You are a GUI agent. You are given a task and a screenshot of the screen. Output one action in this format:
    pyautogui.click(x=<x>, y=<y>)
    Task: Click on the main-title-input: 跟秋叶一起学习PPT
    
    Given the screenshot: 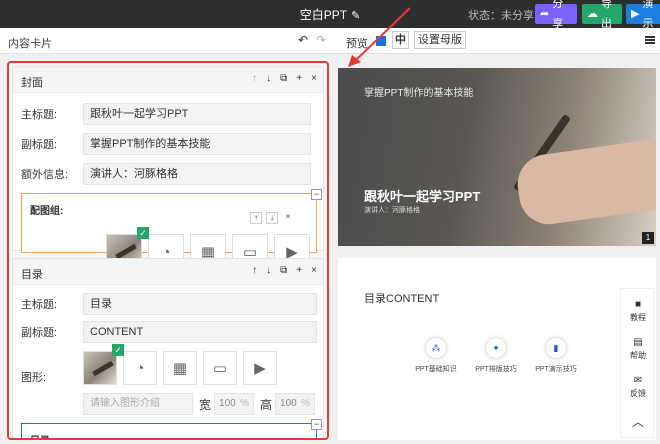 What is the action you would take?
    pyautogui.click(x=197, y=114)
    